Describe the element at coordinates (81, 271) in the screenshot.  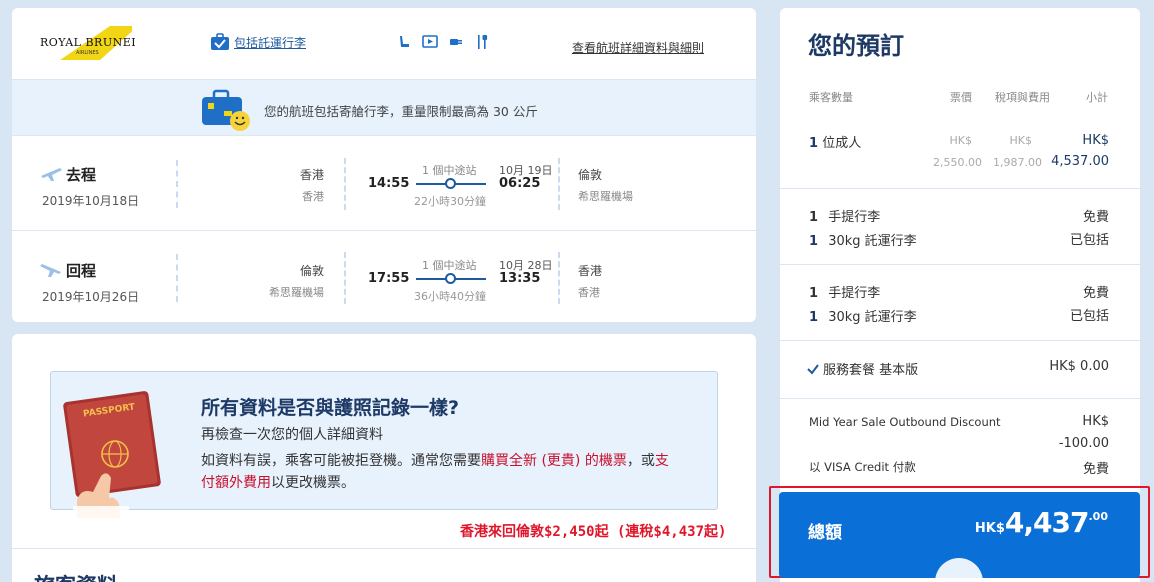
I see `inbound-label: 回程` at that location.